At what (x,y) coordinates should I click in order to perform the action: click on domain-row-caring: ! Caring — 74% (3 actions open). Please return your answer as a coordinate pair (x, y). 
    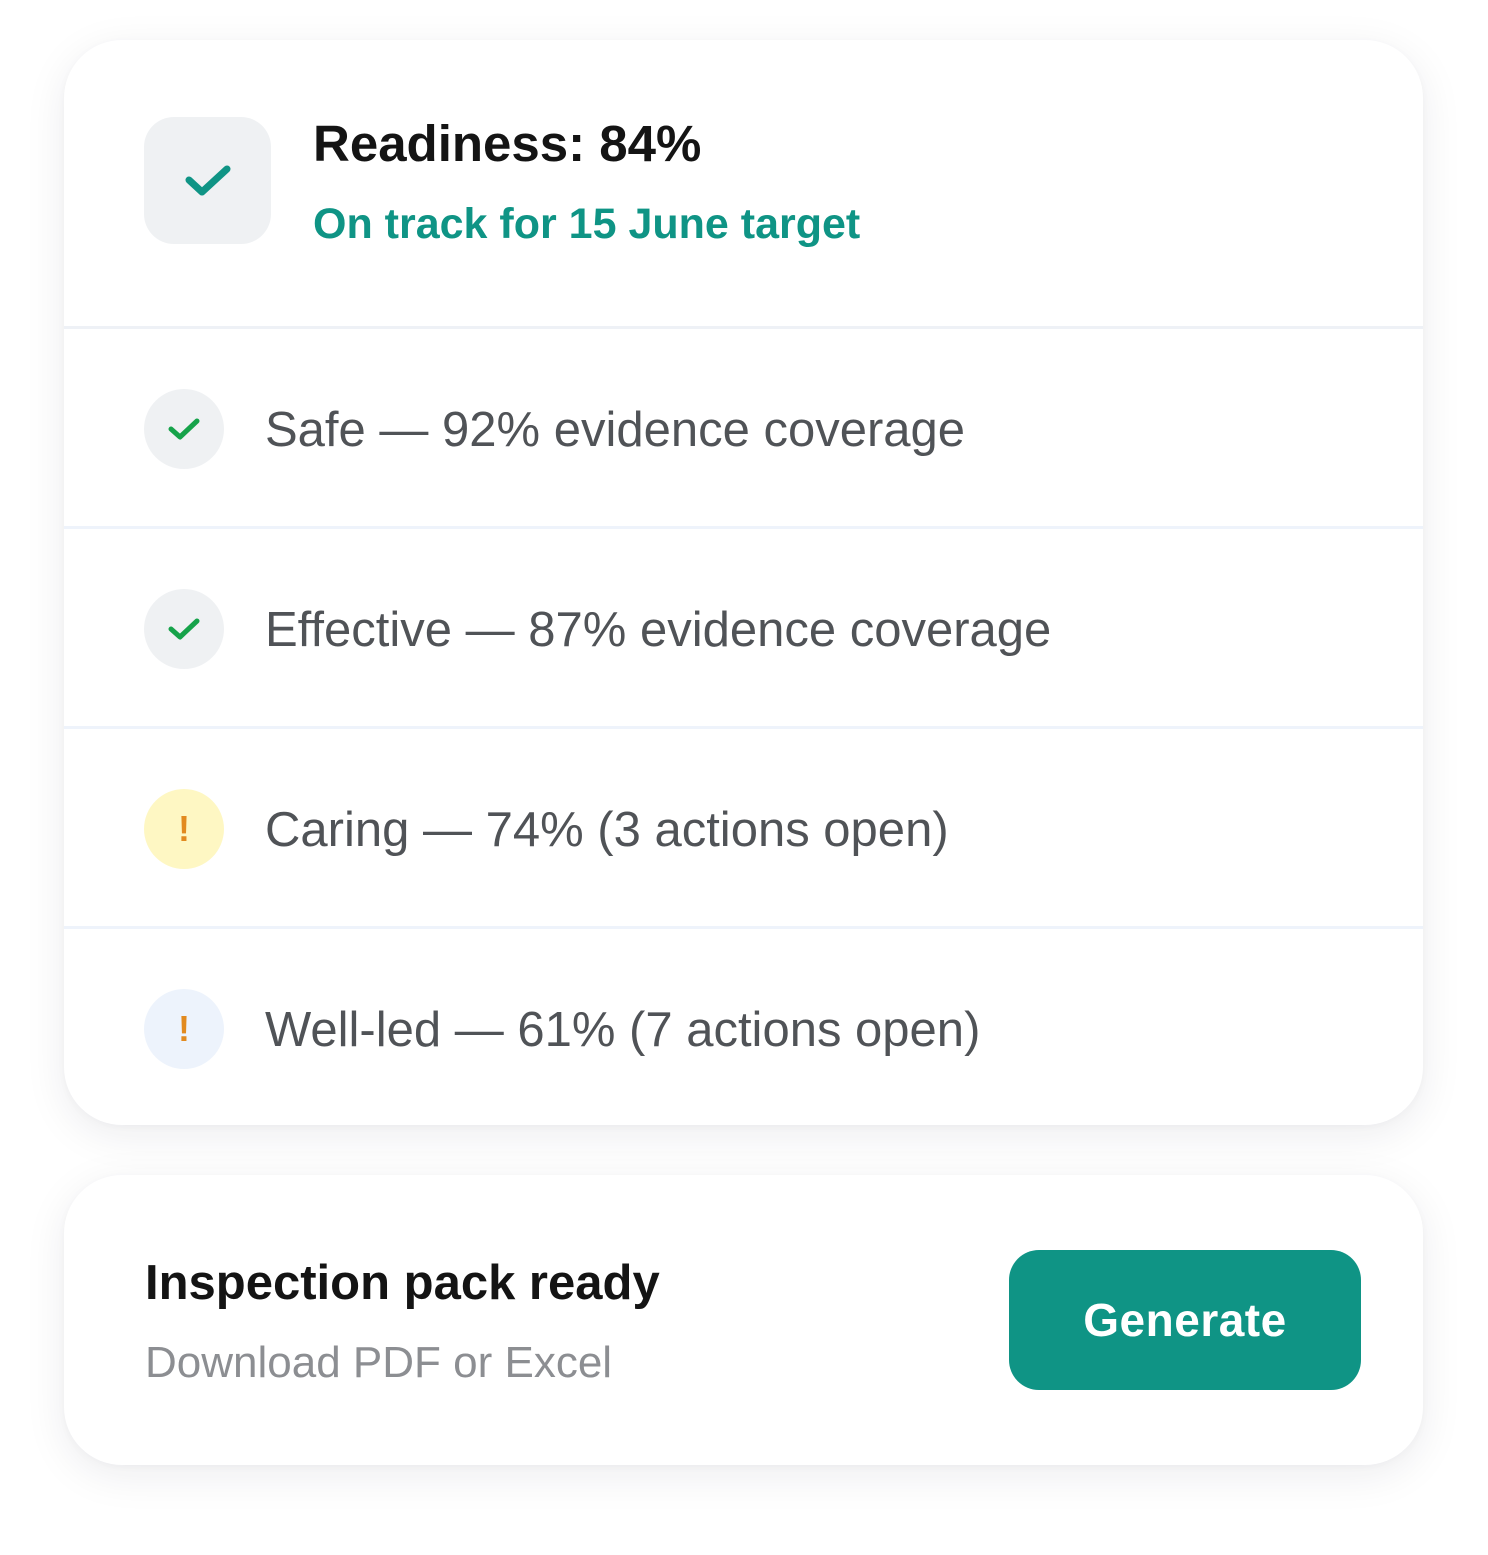
    Looking at the image, I should click on (743, 829).